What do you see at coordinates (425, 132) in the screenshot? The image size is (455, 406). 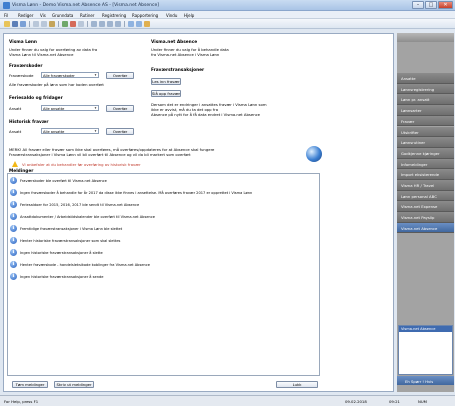 I see `sidebar-item-utskrifter: Utskrifter` at bounding box center [425, 132].